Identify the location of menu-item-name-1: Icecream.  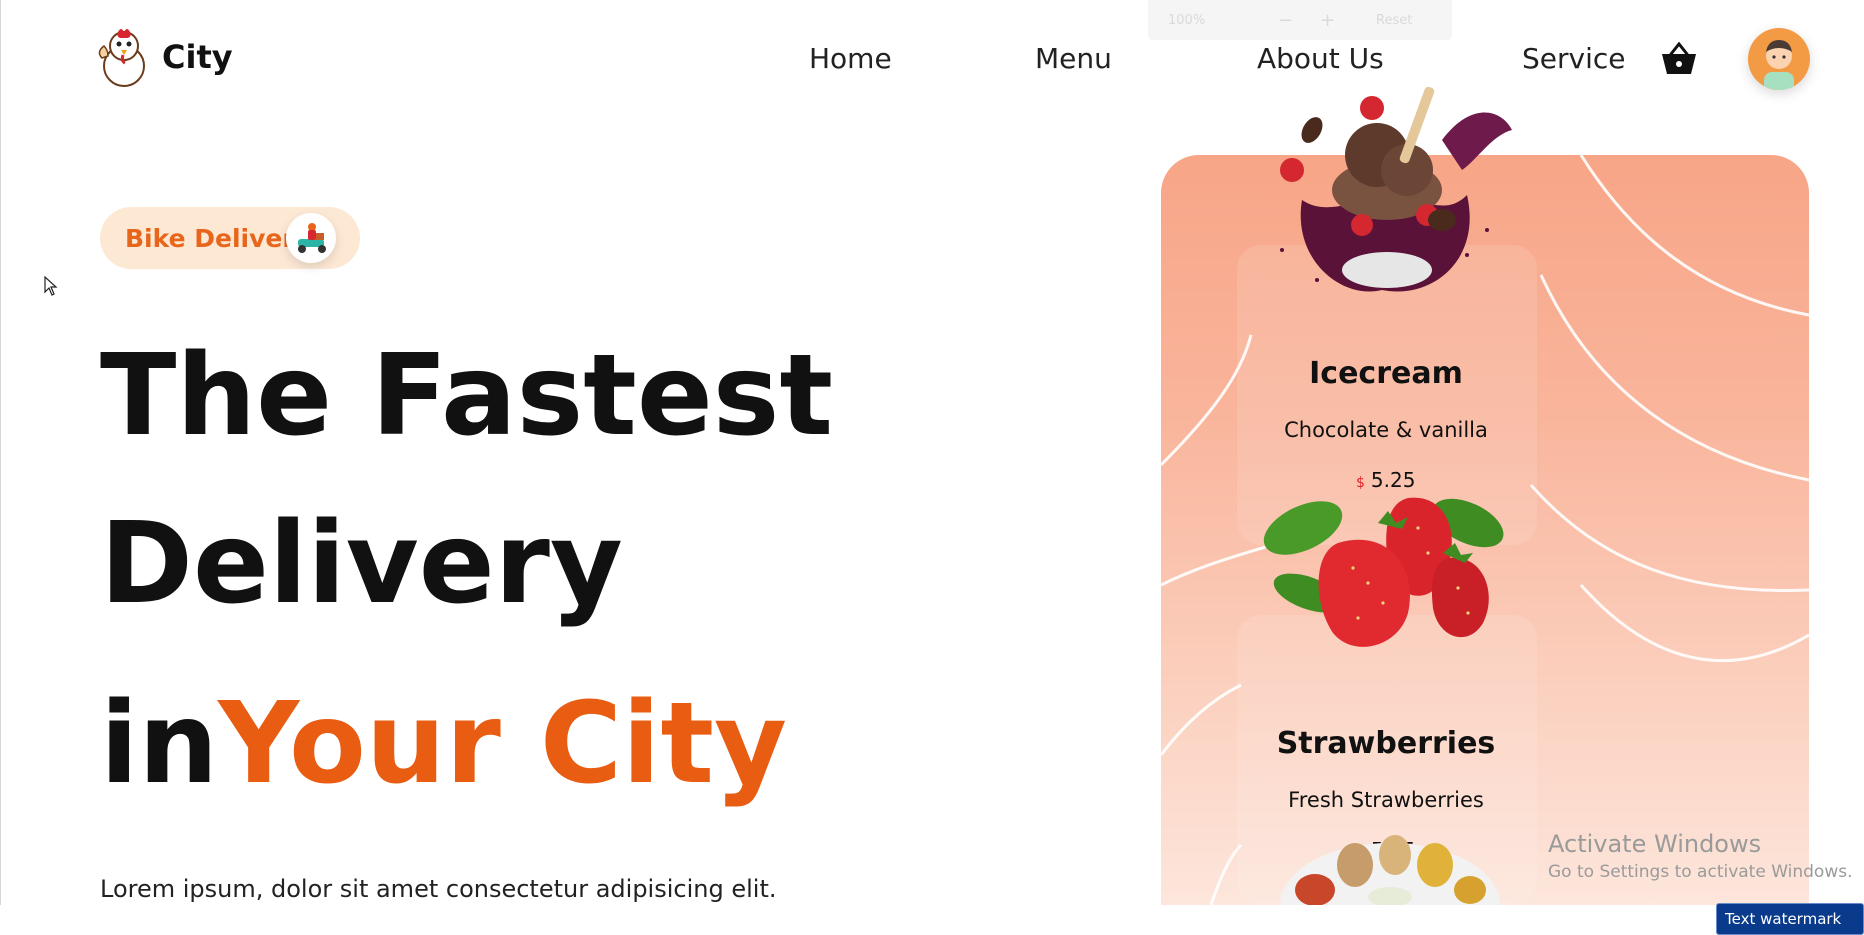
(1386, 373).